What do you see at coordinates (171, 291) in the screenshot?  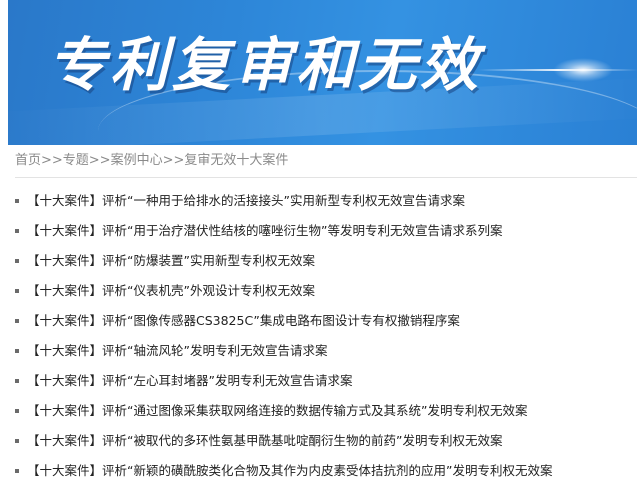 I see `case-link: 【十大案件】评析“仪表机壳”外观设计专利权无效案` at bounding box center [171, 291].